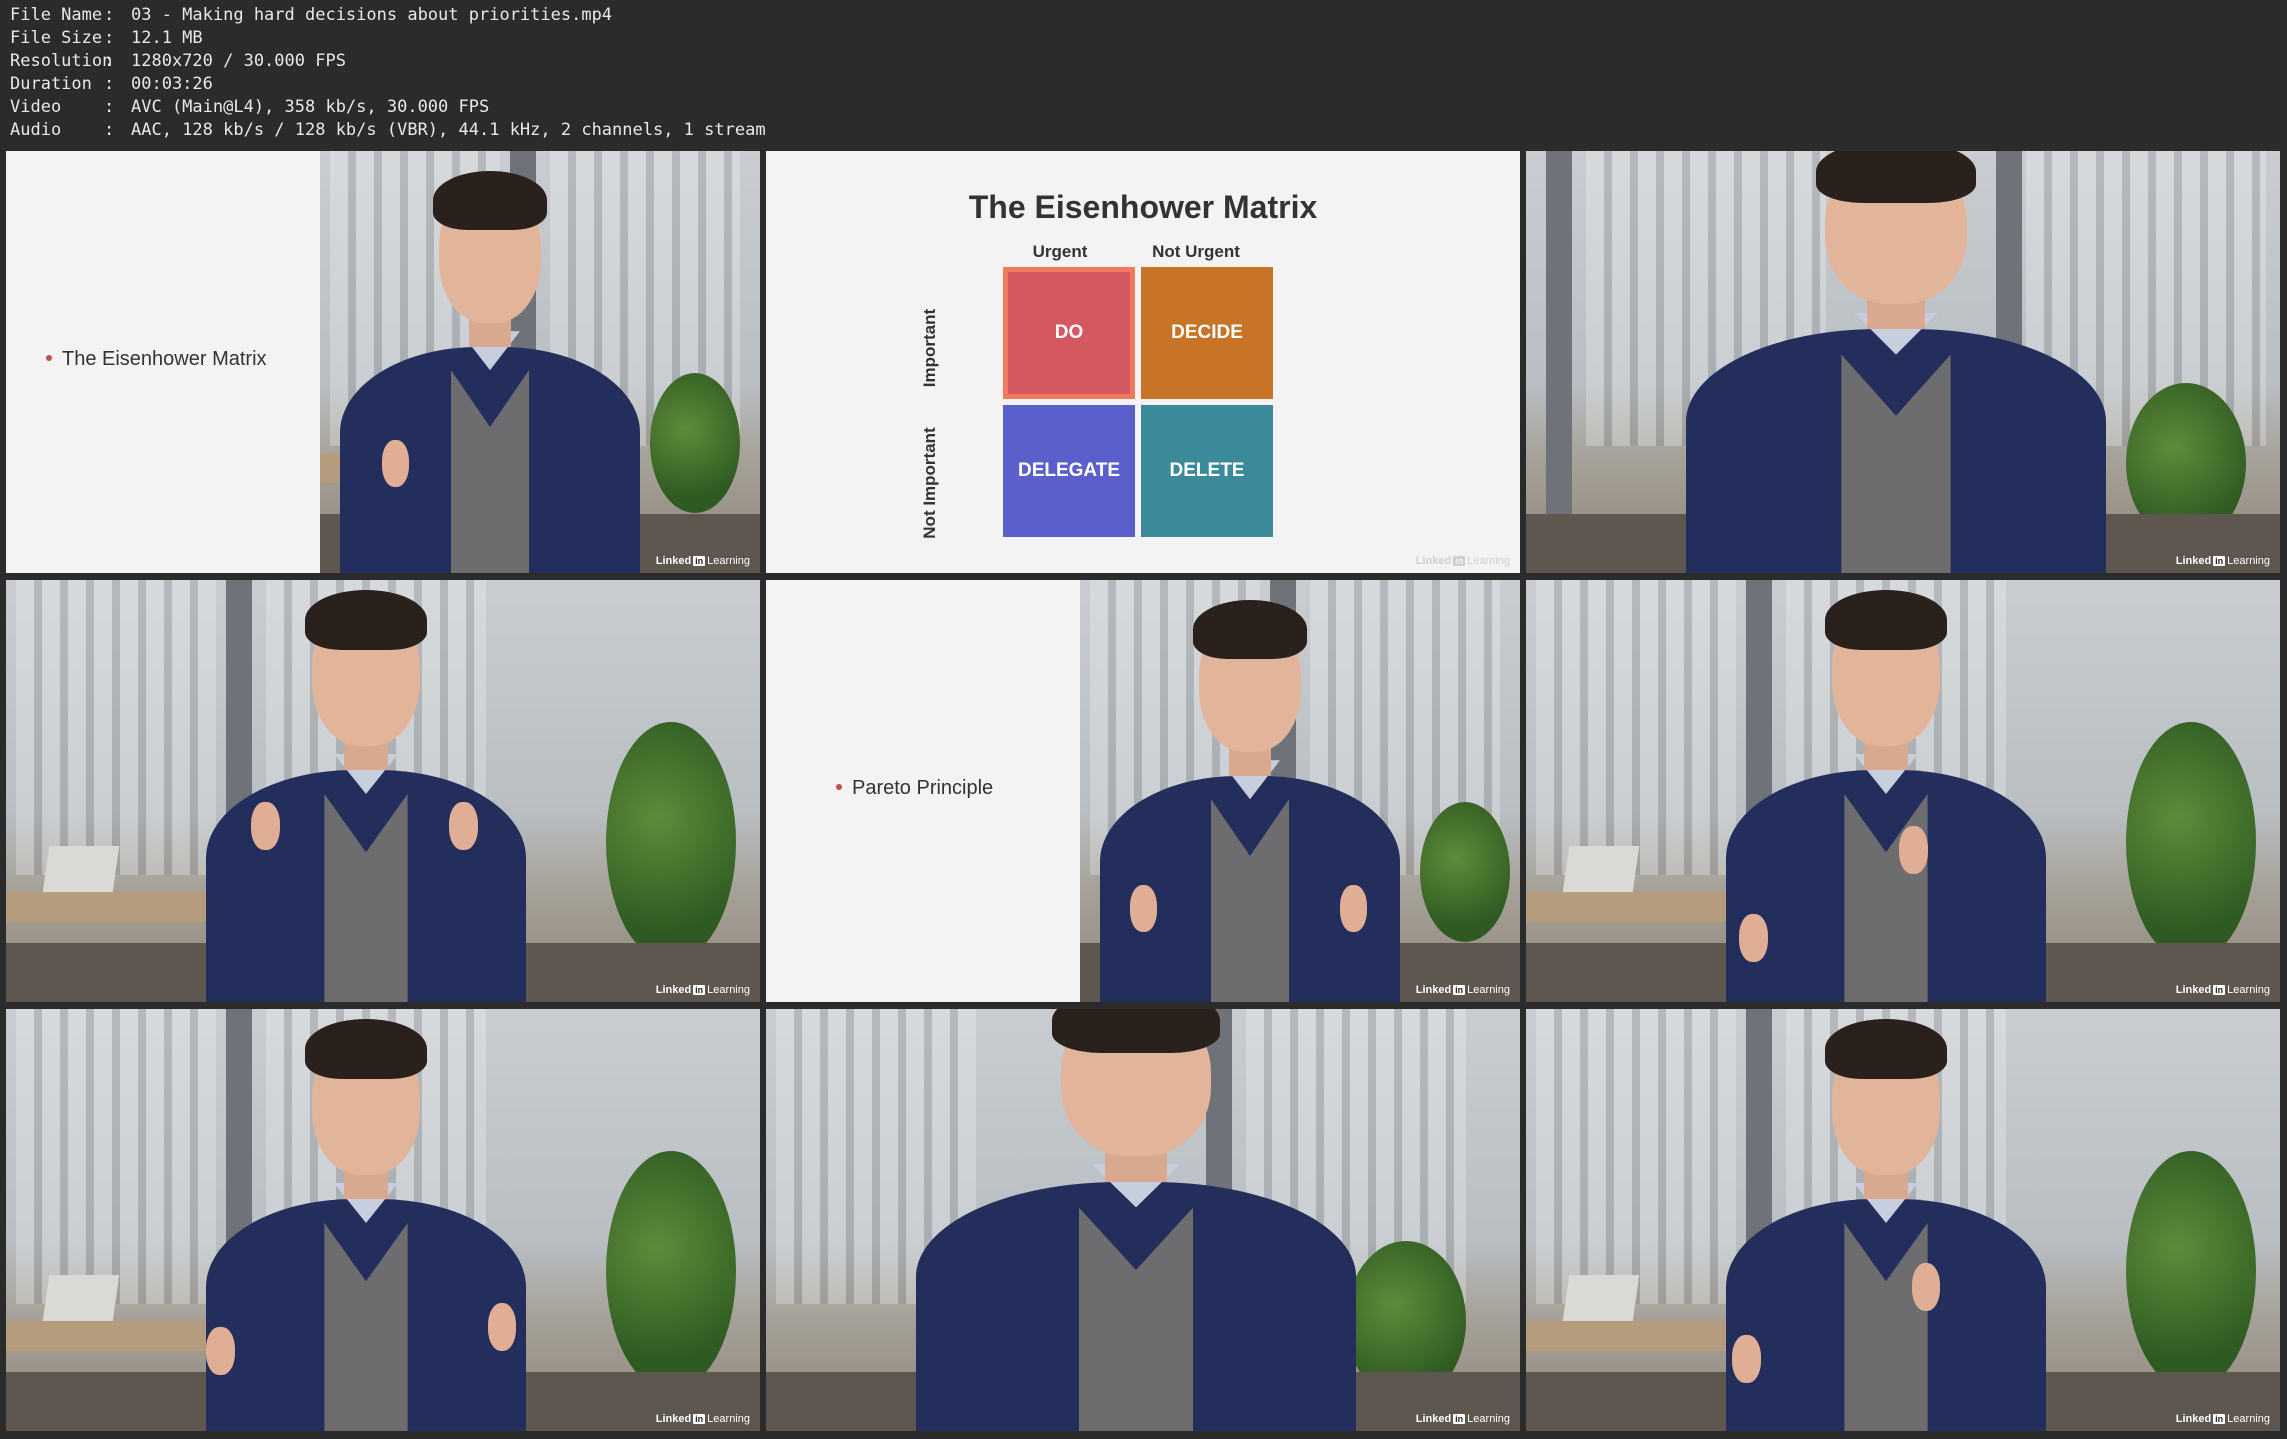  I want to click on row-header-important: Important, so click(929, 348).